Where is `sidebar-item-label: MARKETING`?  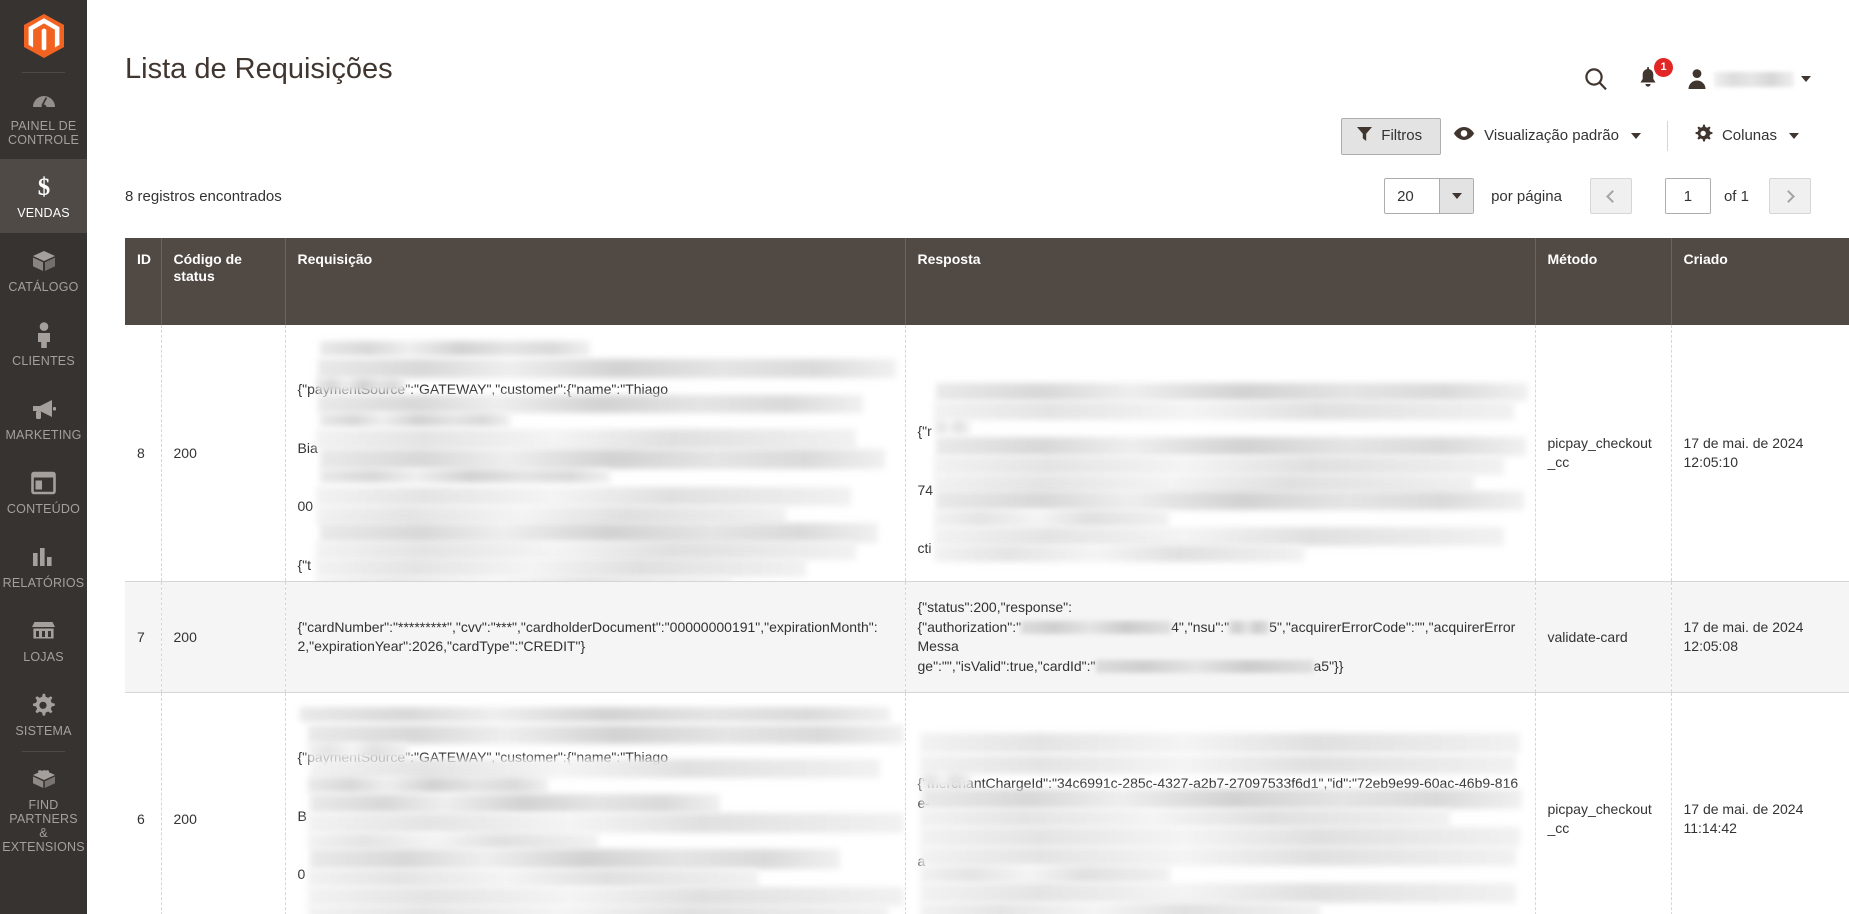 sidebar-item-label: MARKETING is located at coordinates (43, 435).